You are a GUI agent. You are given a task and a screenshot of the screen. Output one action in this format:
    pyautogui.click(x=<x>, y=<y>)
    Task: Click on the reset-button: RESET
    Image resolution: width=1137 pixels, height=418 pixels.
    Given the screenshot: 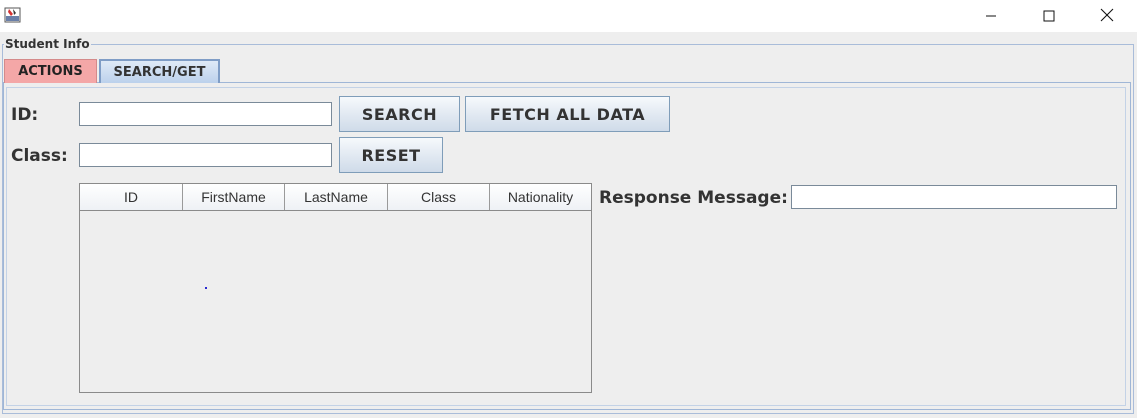 What is the action you would take?
    pyautogui.click(x=391, y=155)
    